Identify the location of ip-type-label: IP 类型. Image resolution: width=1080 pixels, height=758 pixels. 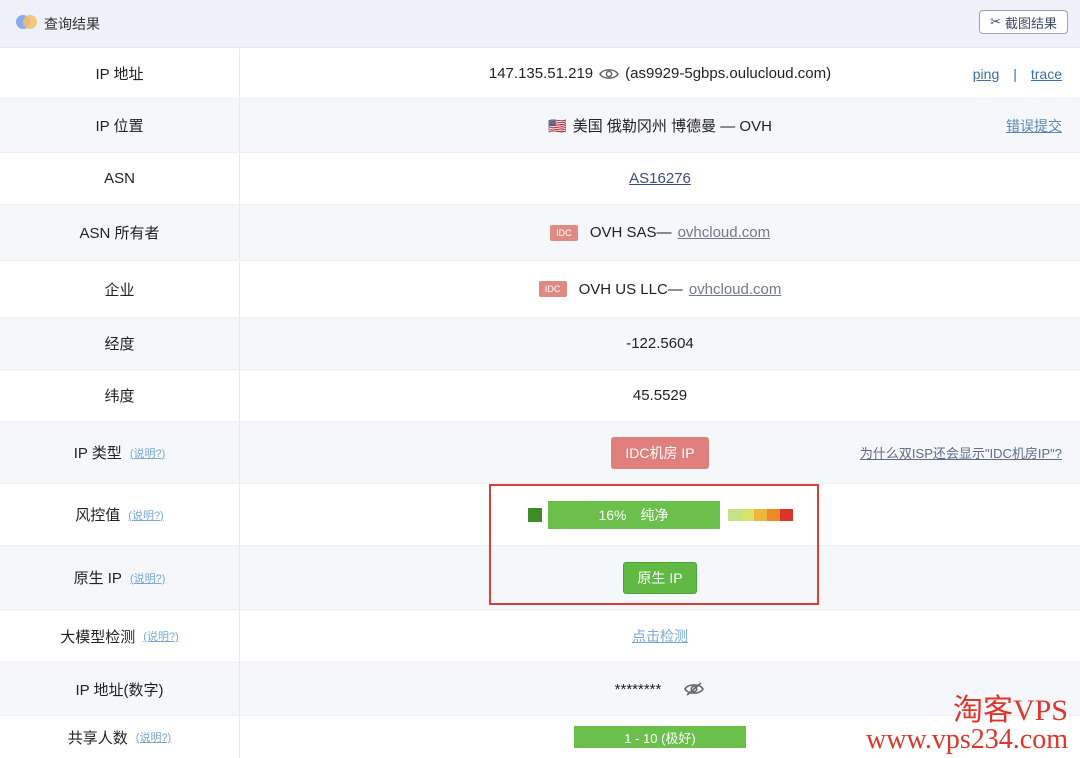
(97, 453).